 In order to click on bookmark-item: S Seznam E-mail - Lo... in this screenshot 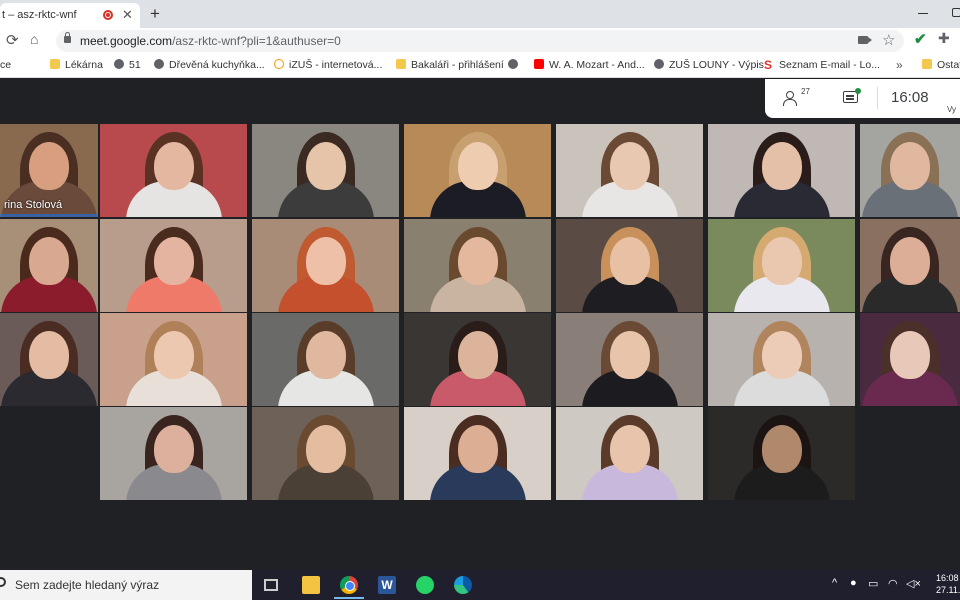, I will do `click(822, 65)`.